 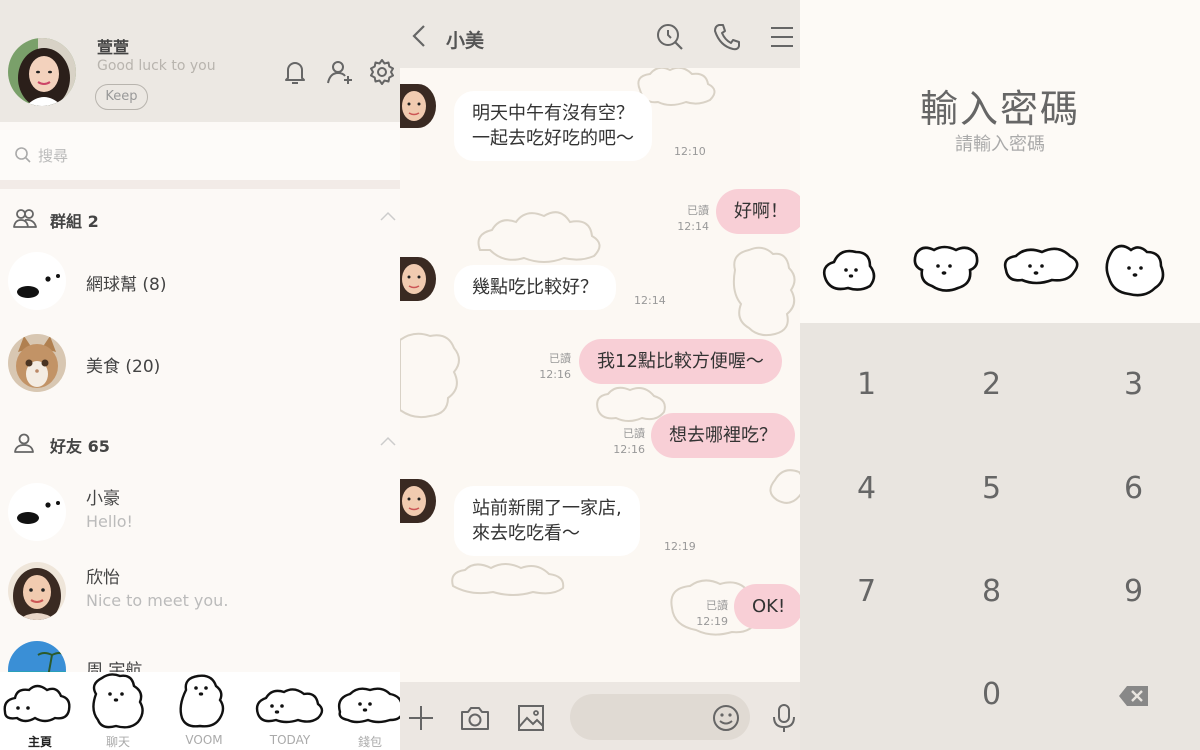 I want to click on plus-icon, so click(x=421, y=718).